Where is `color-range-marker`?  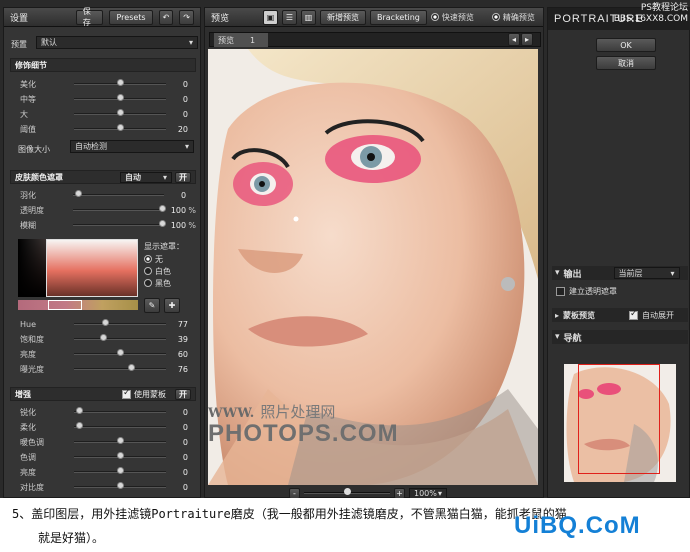
color-range-marker is located at coordinates (65, 305).